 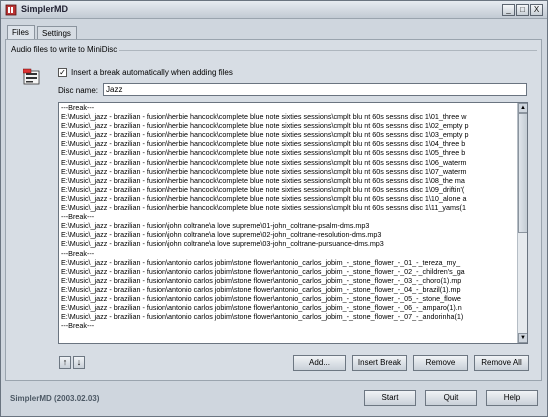 I want to click on insert-break-button: Insert Break, so click(x=379, y=363).